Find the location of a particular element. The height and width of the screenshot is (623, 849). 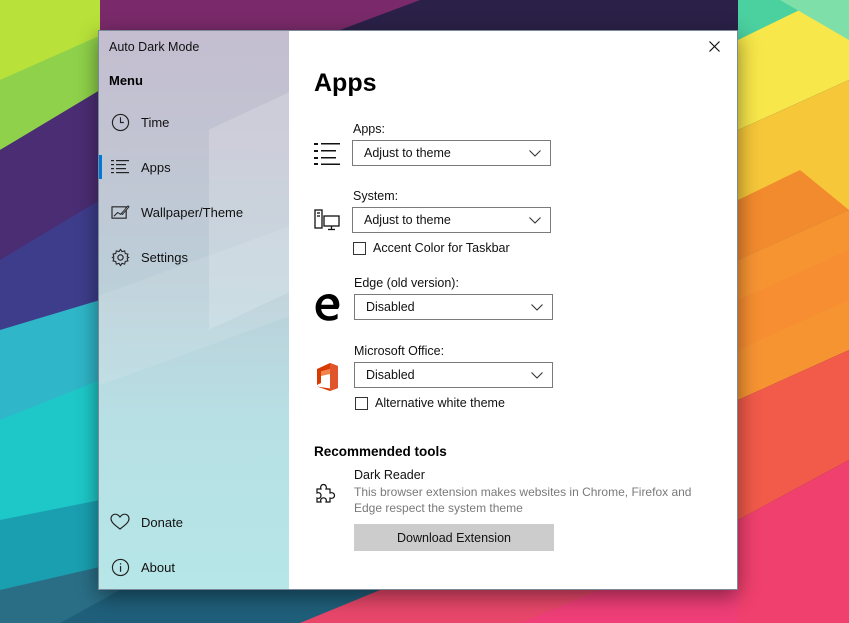

sidebar-item-label: Settings is located at coordinates (164, 257).